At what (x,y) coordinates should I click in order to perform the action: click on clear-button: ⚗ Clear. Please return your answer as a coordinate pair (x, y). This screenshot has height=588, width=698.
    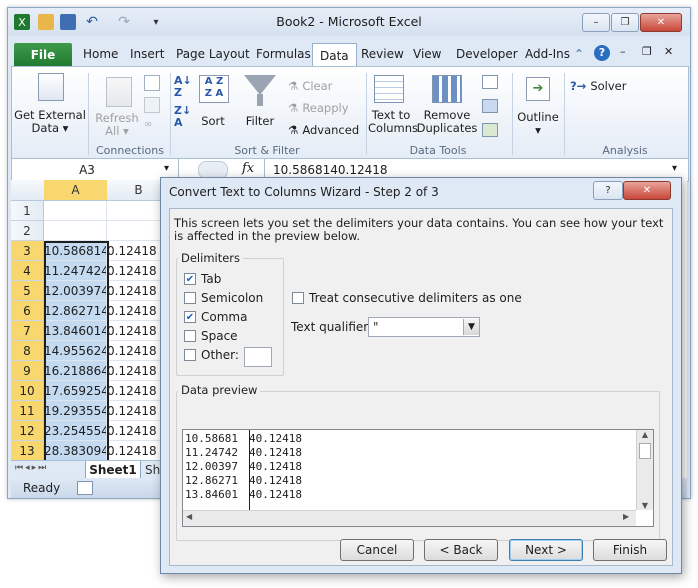
    Looking at the image, I should click on (310, 86).